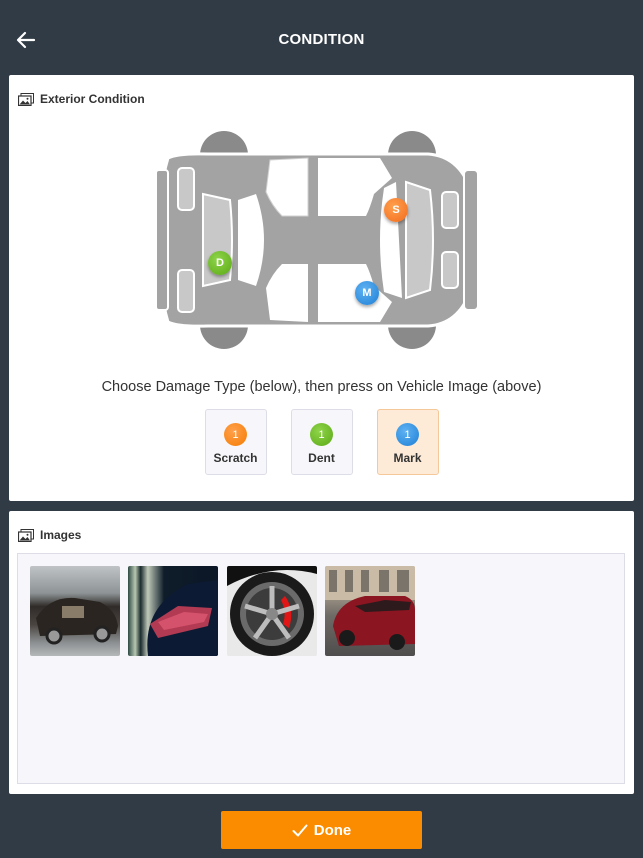  What do you see at coordinates (186, 189) in the screenshot?
I see `rear-light-top` at bounding box center [186, 189].